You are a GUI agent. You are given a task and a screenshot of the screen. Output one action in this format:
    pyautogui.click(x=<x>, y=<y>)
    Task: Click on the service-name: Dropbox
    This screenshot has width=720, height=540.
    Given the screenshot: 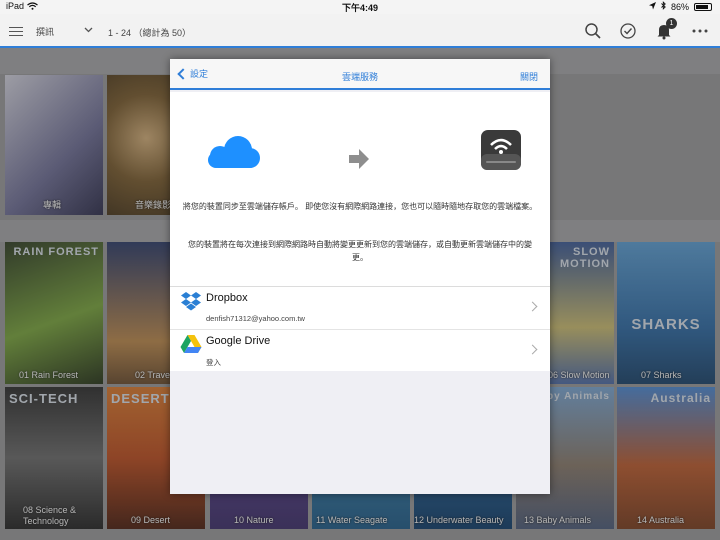 What is the action you would take?
    pyautogui.click(x=227, y=298)
    